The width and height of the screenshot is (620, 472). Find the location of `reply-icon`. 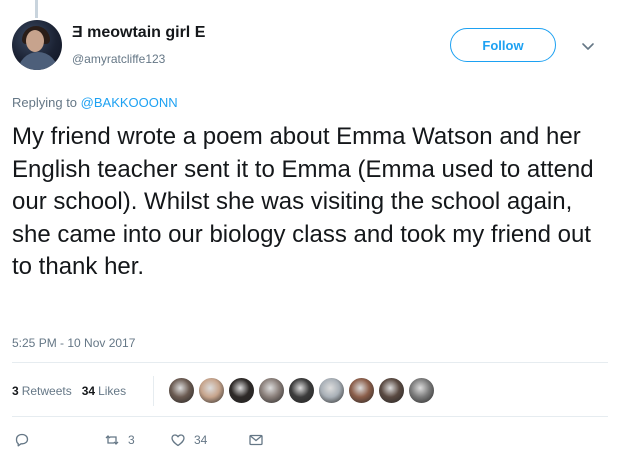

reply-icon is located at coordinates (22, 440).